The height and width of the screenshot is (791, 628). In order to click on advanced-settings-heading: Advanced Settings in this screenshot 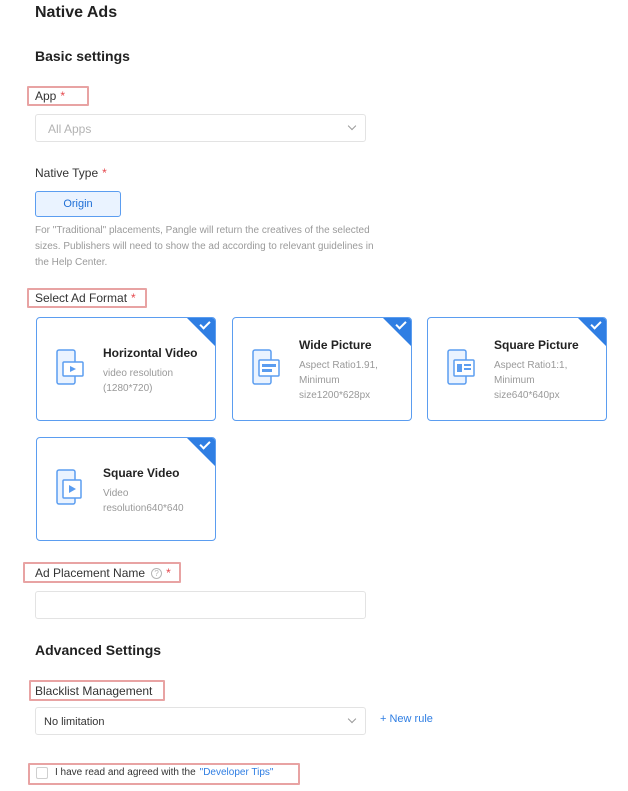, I will do `click(98, 650)`.